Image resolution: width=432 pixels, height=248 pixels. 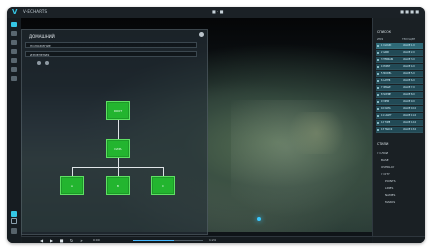 What do you see at coordinates (409, 87) in the screenshot?
I see `row-value: VALUE 7.0` at bounding box center [409, 87].